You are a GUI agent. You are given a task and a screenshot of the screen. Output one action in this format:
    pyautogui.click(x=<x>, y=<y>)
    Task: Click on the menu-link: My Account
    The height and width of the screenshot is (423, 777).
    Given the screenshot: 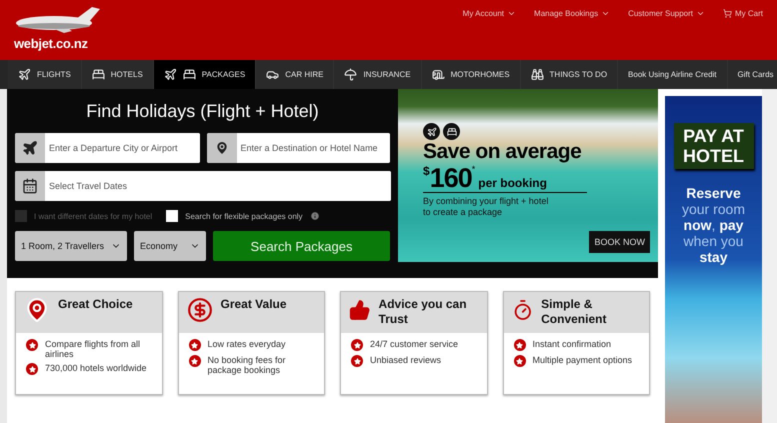 What is the action you would take?
    pyautogui.click(x=489, y=13)
    